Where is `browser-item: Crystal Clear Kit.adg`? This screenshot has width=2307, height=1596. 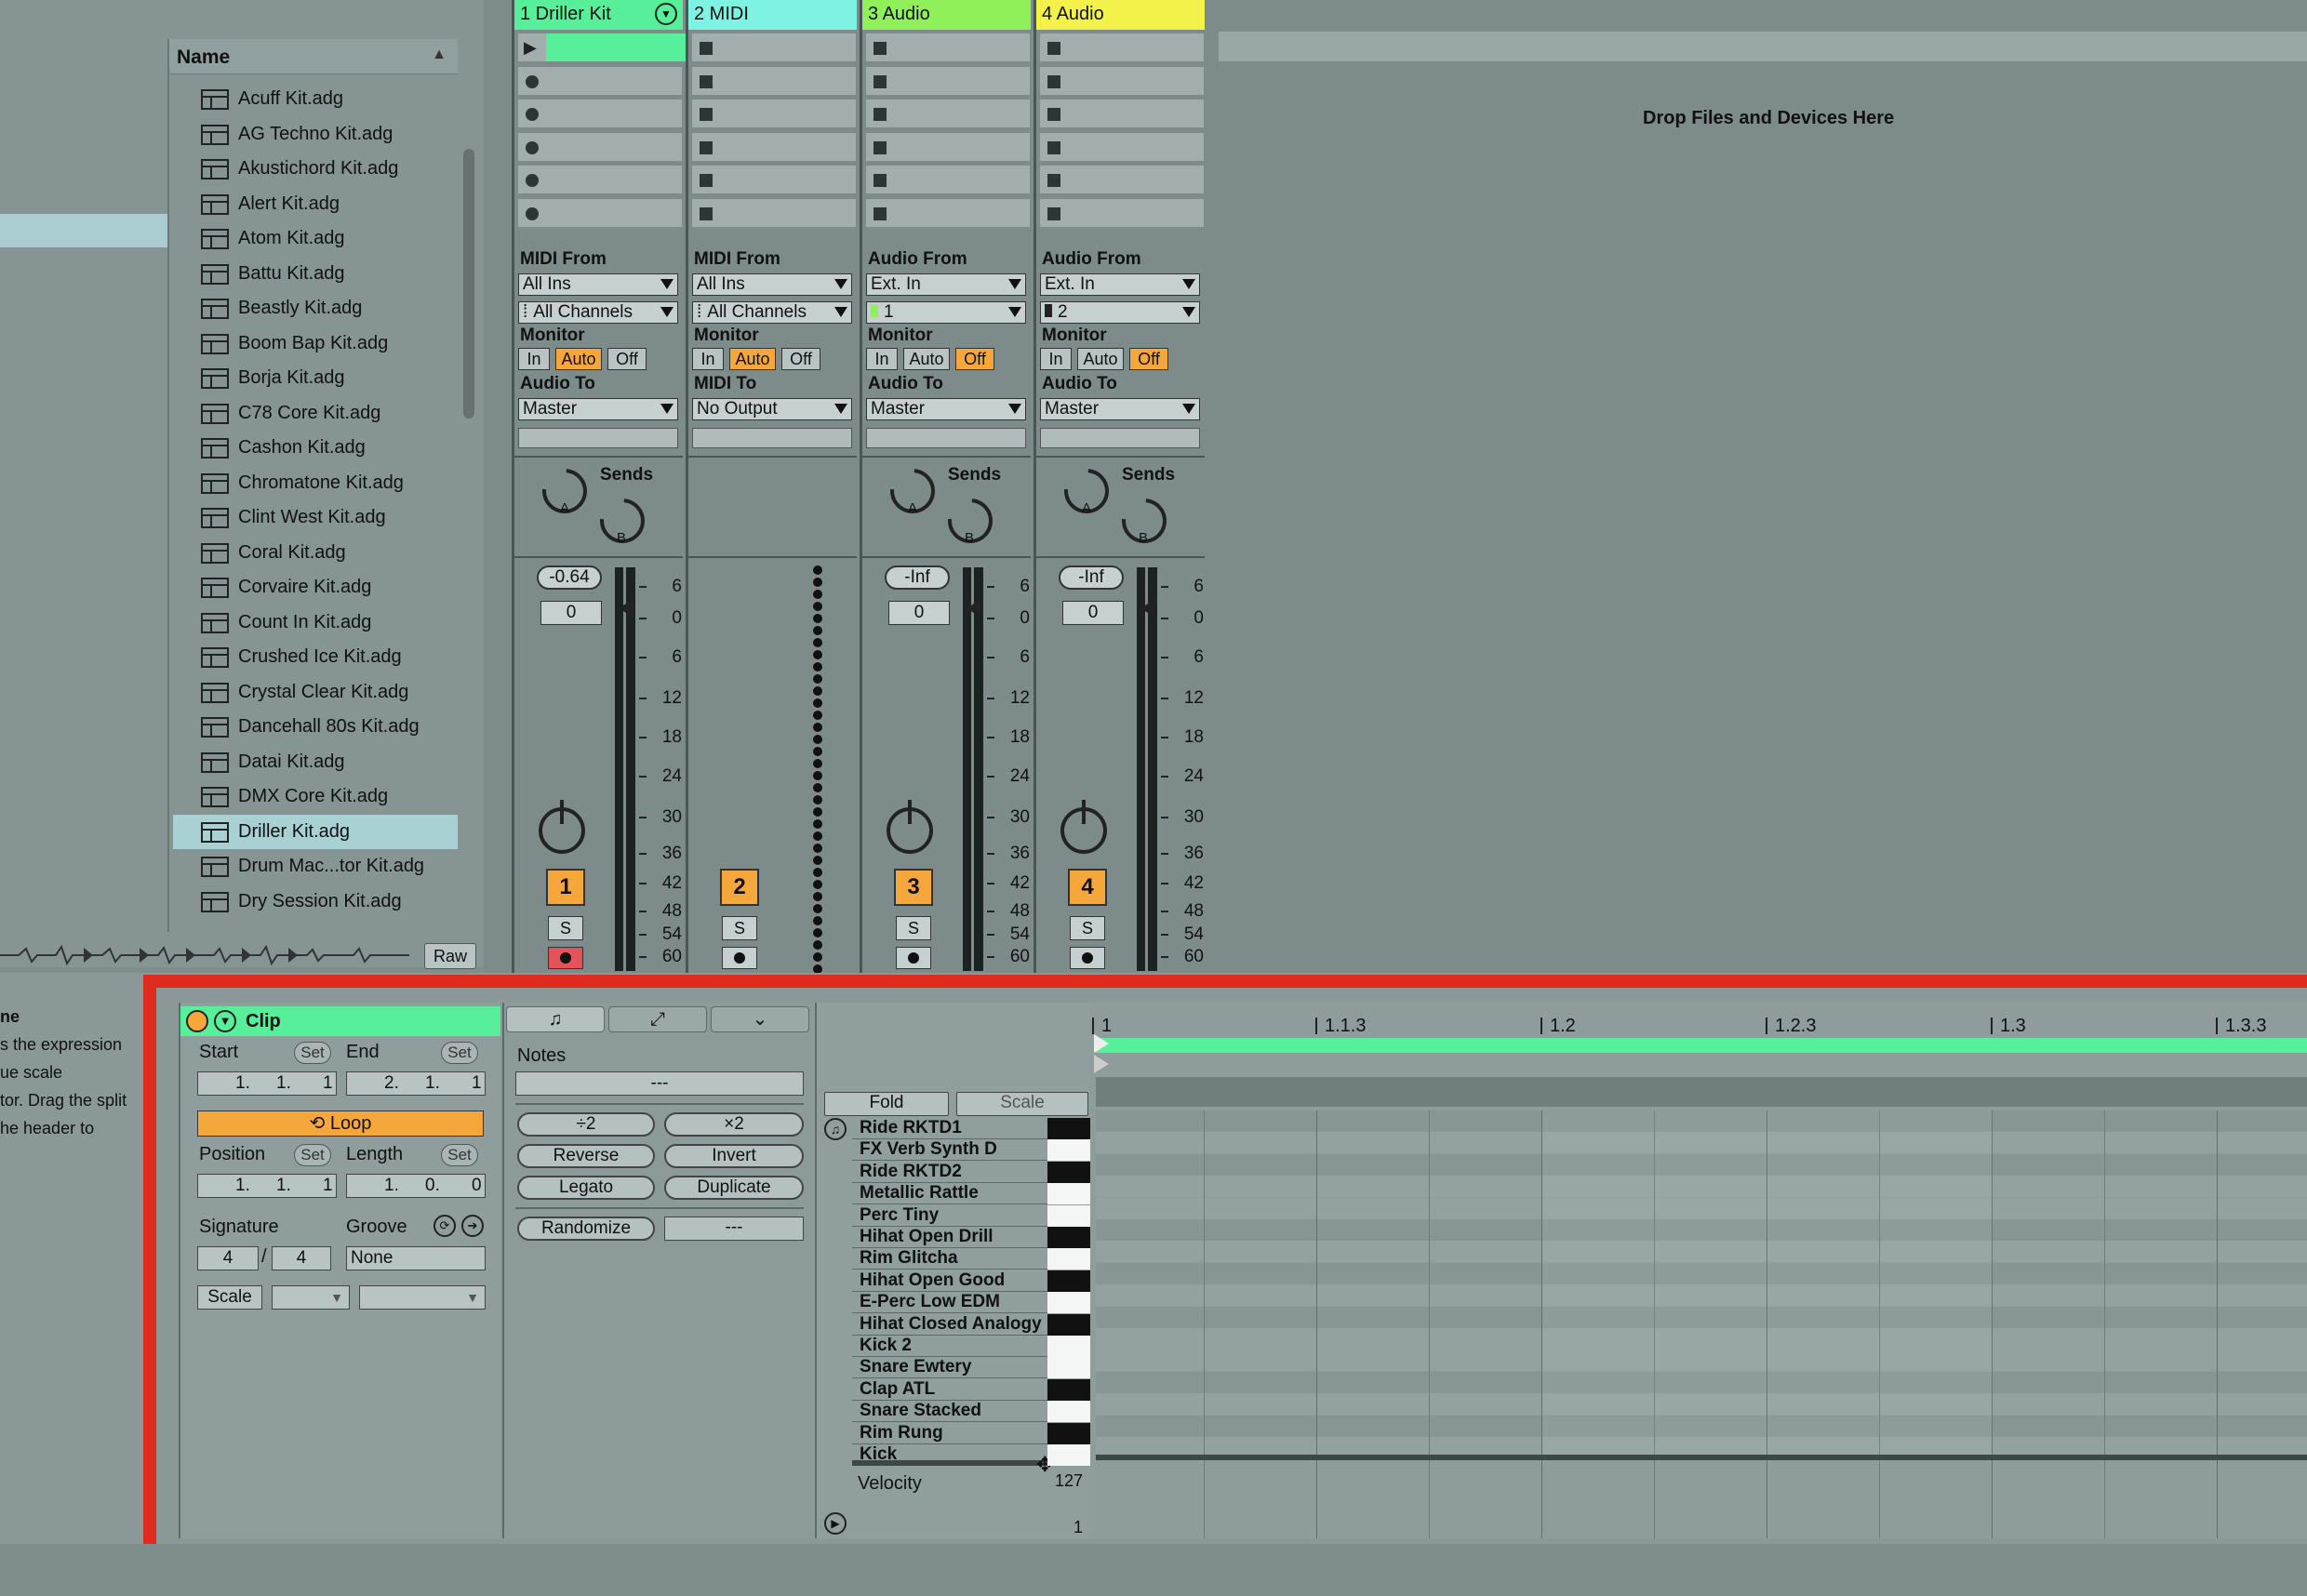 browser-item: Crystal Clear Kit.adg is located at coordinates (327, 693).